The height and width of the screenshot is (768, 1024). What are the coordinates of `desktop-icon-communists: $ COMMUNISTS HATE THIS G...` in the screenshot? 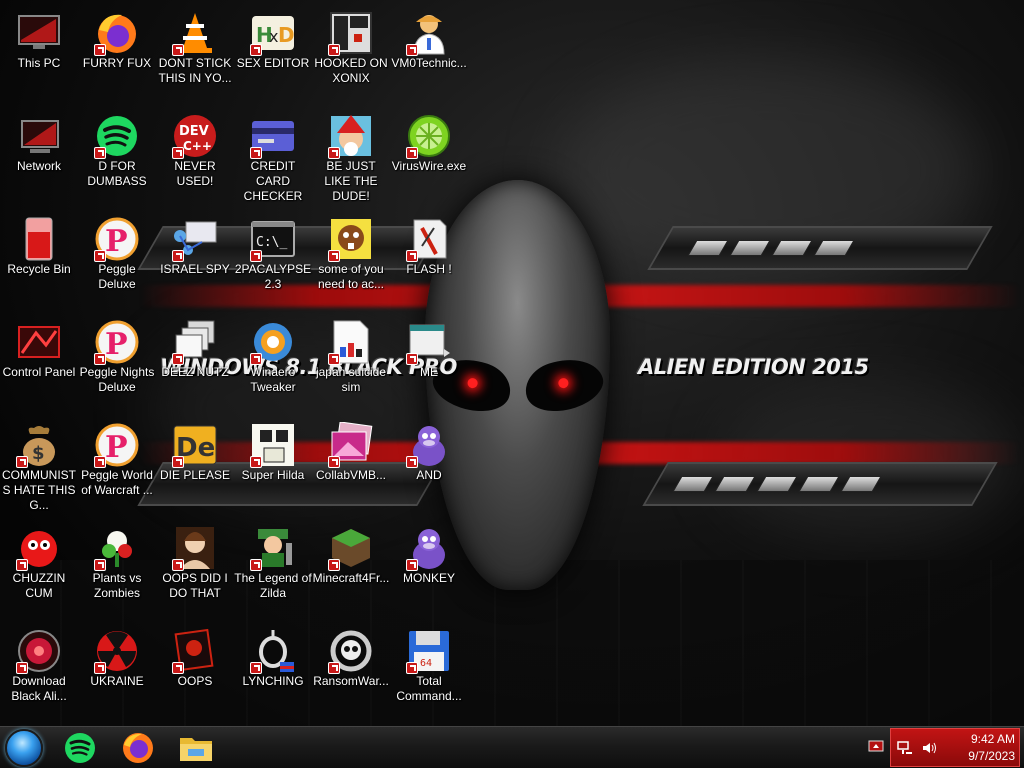 It's located at (39, 466).